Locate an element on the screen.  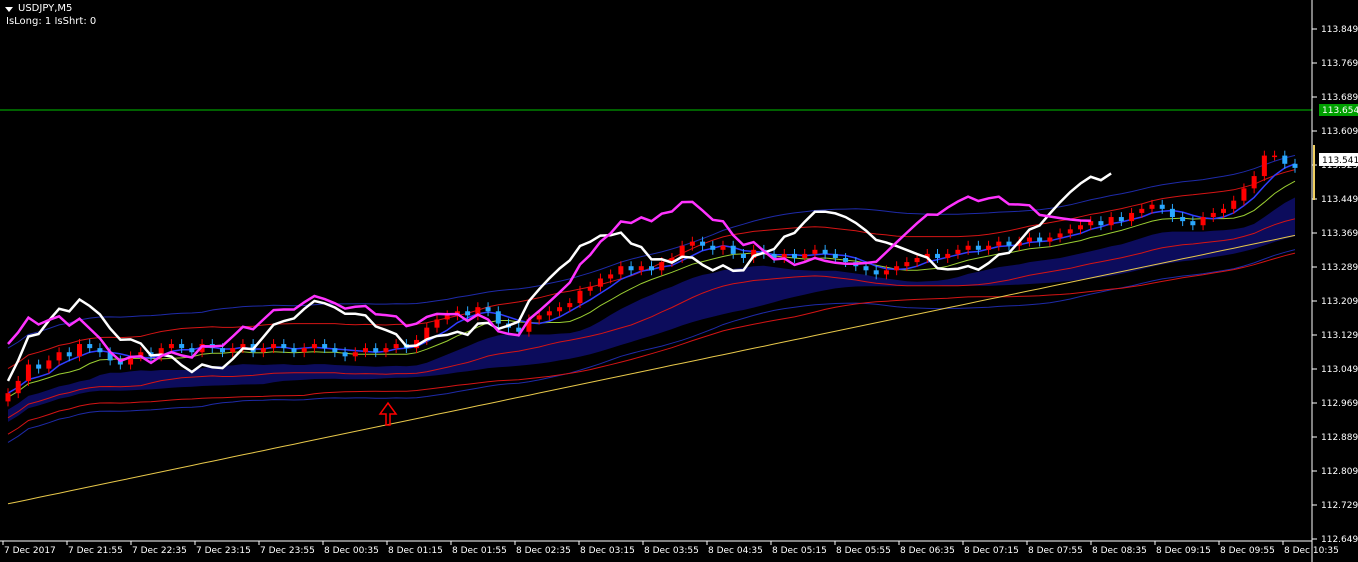
time-tick-label: 8 Dec 07:55 is located at coordinates (1055, 551).